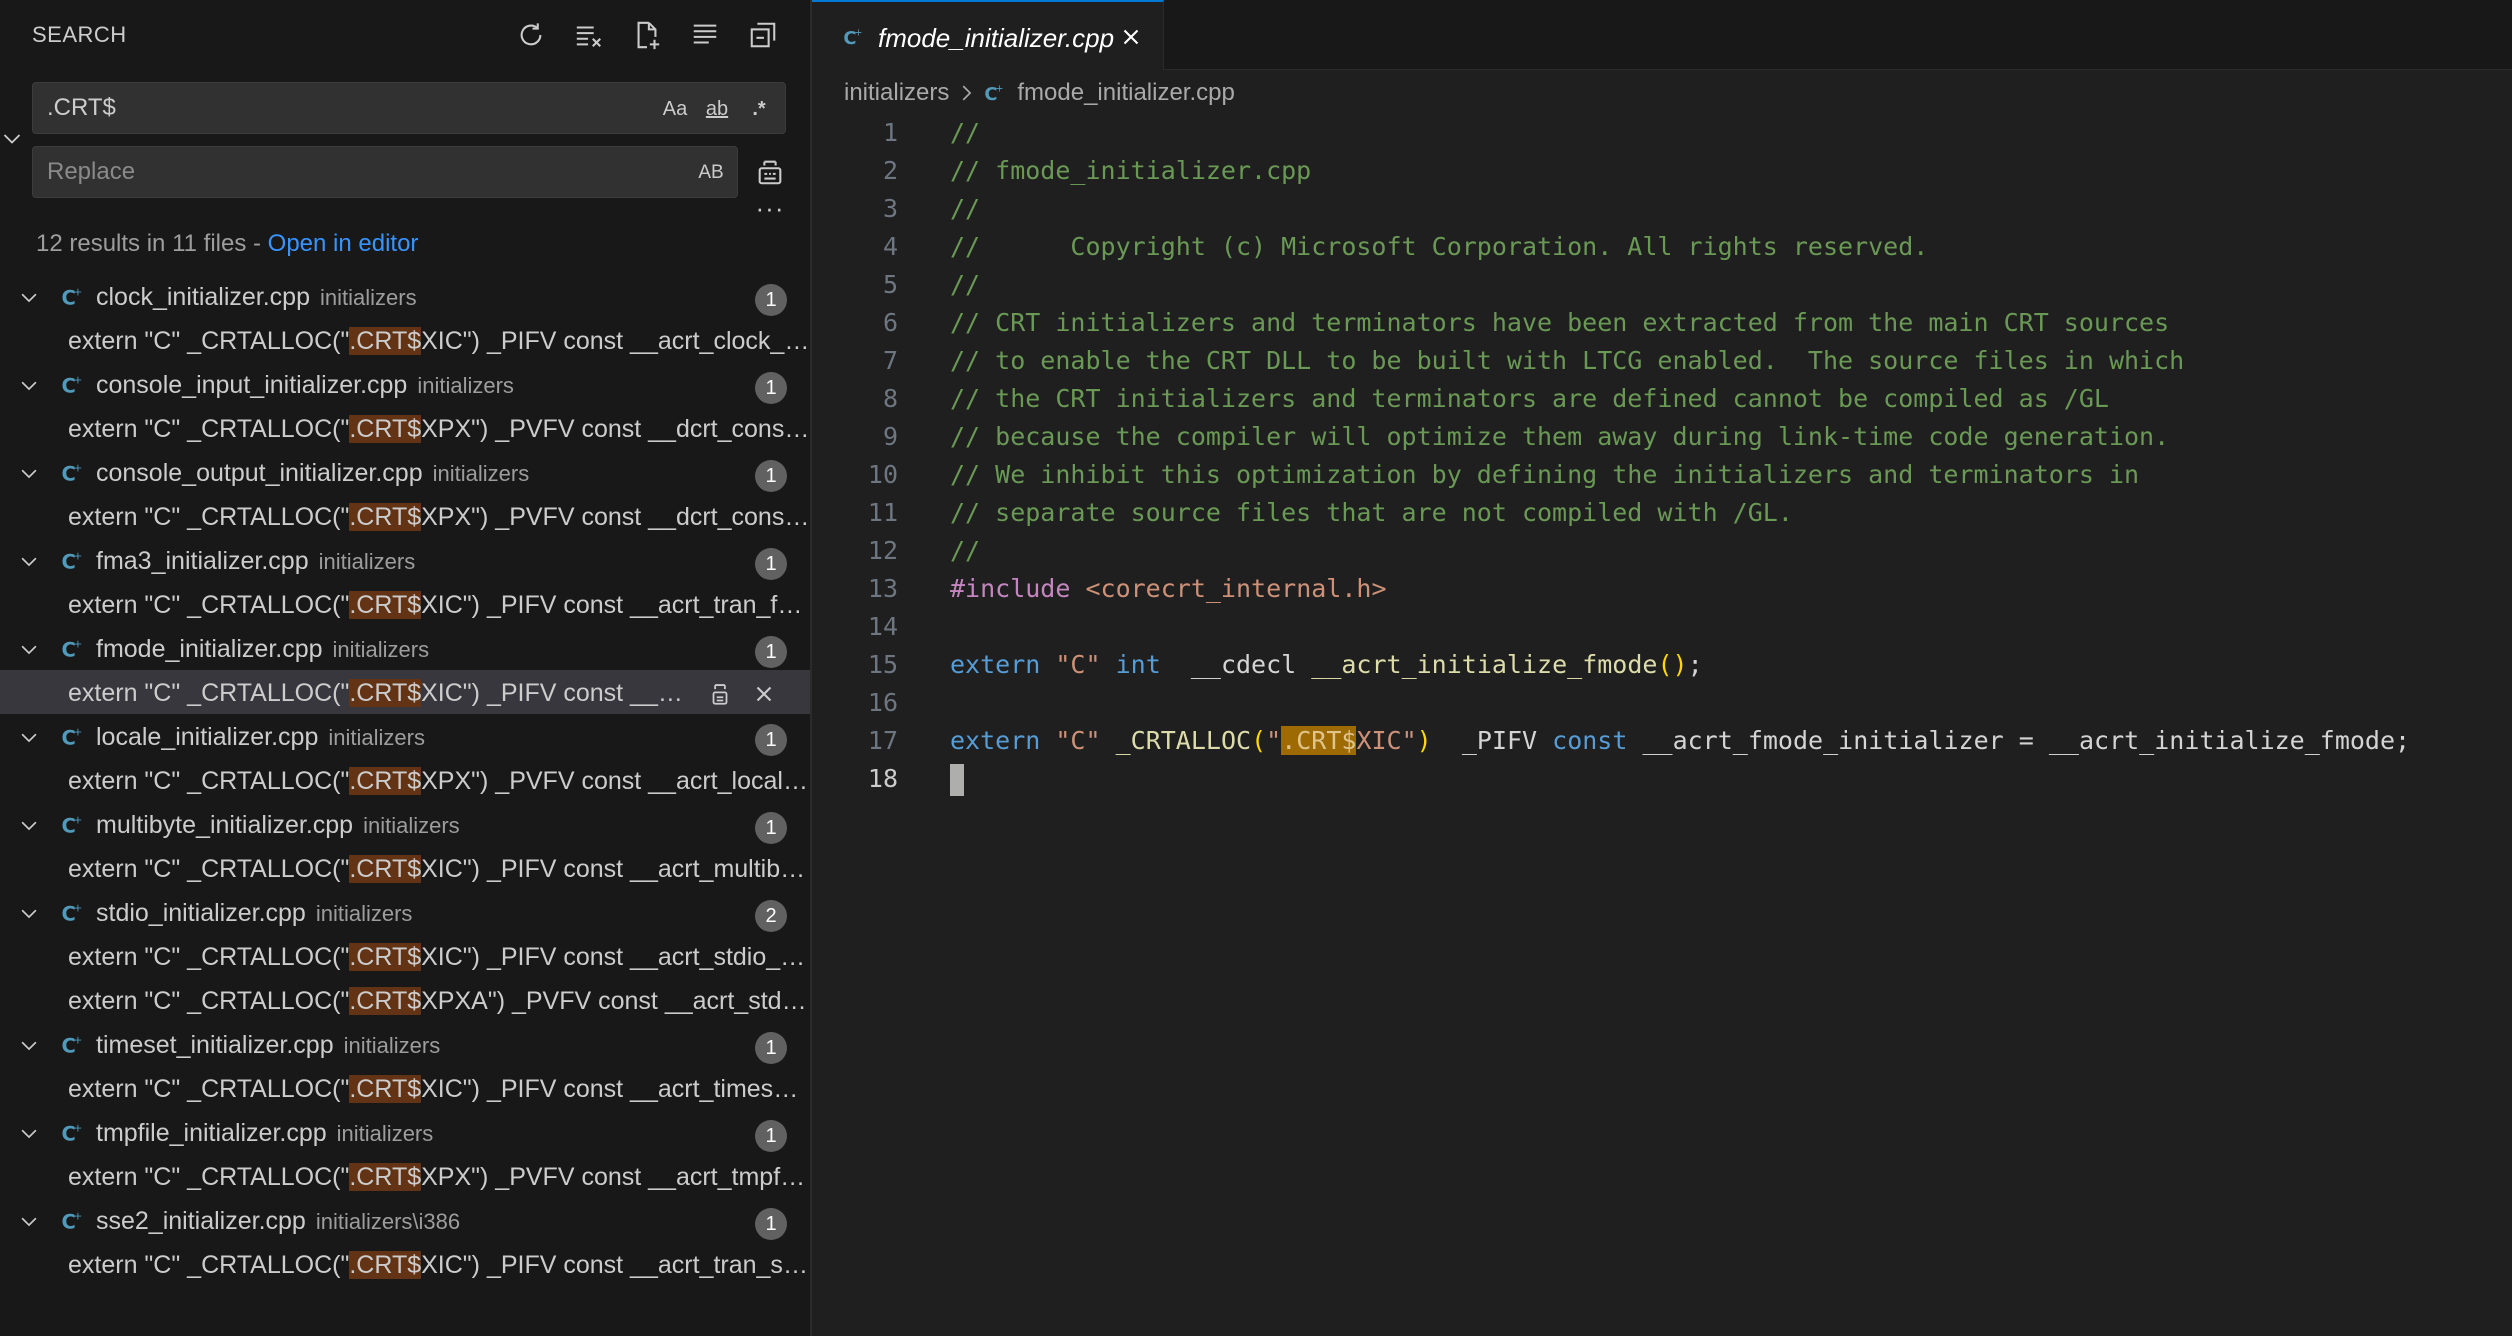 Image resolution: width=2512 pixels, height=1336 pixels. I want to click on code-token: ", so click(1274, 740).